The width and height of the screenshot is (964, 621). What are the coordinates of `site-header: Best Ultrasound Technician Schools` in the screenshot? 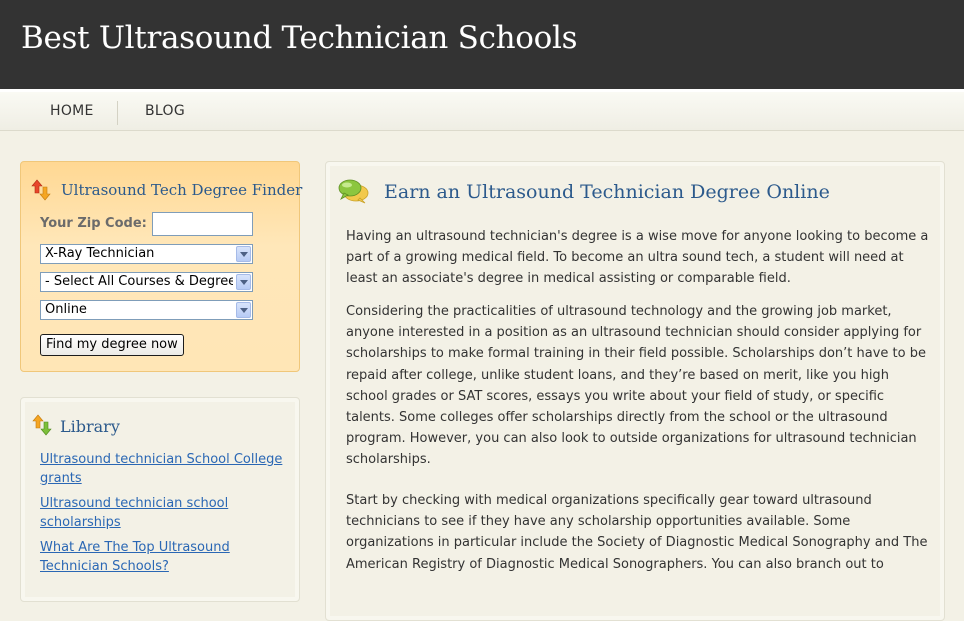 It's located at (482, 44).